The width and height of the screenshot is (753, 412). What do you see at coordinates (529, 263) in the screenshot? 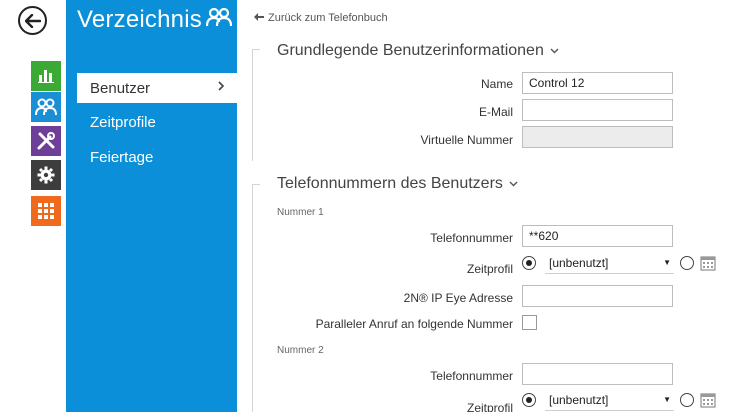
I see `profile-1-radio-select` at bounding box center [529, 263].